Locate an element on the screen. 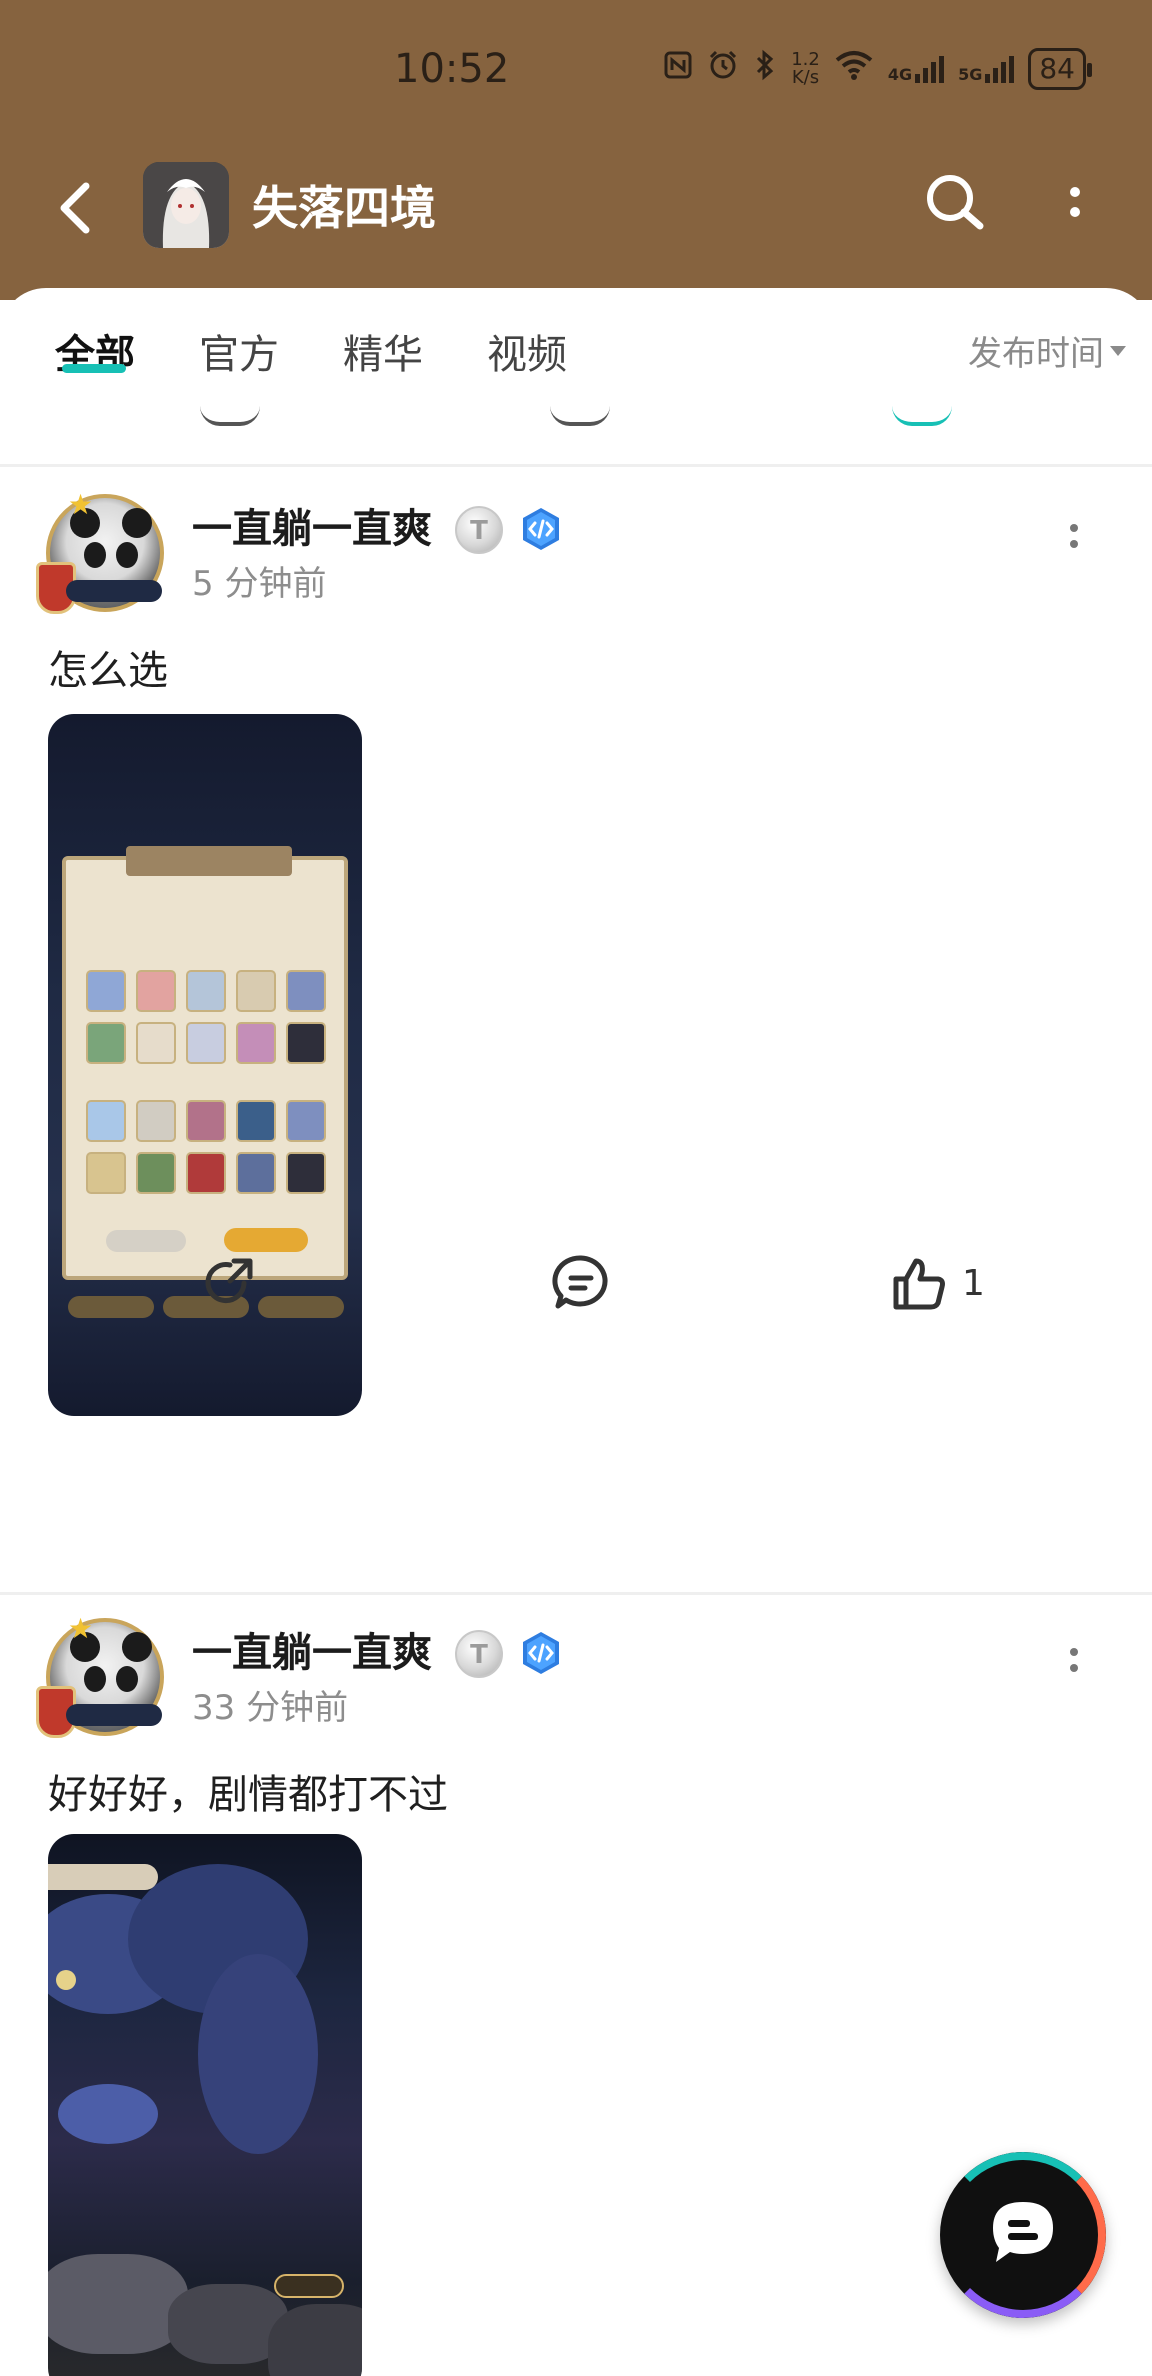 The image size is (1152, 2376). post-time: 5 分钟前 is located at coordinates (259, 584).